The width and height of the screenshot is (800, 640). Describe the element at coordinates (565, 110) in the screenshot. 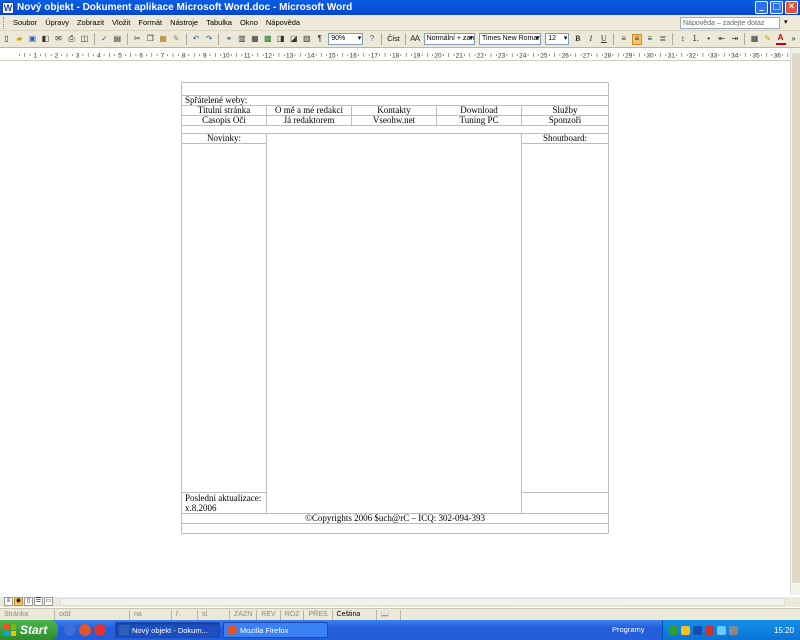

I see `nav-cell-sluzby: Služby` at that location.